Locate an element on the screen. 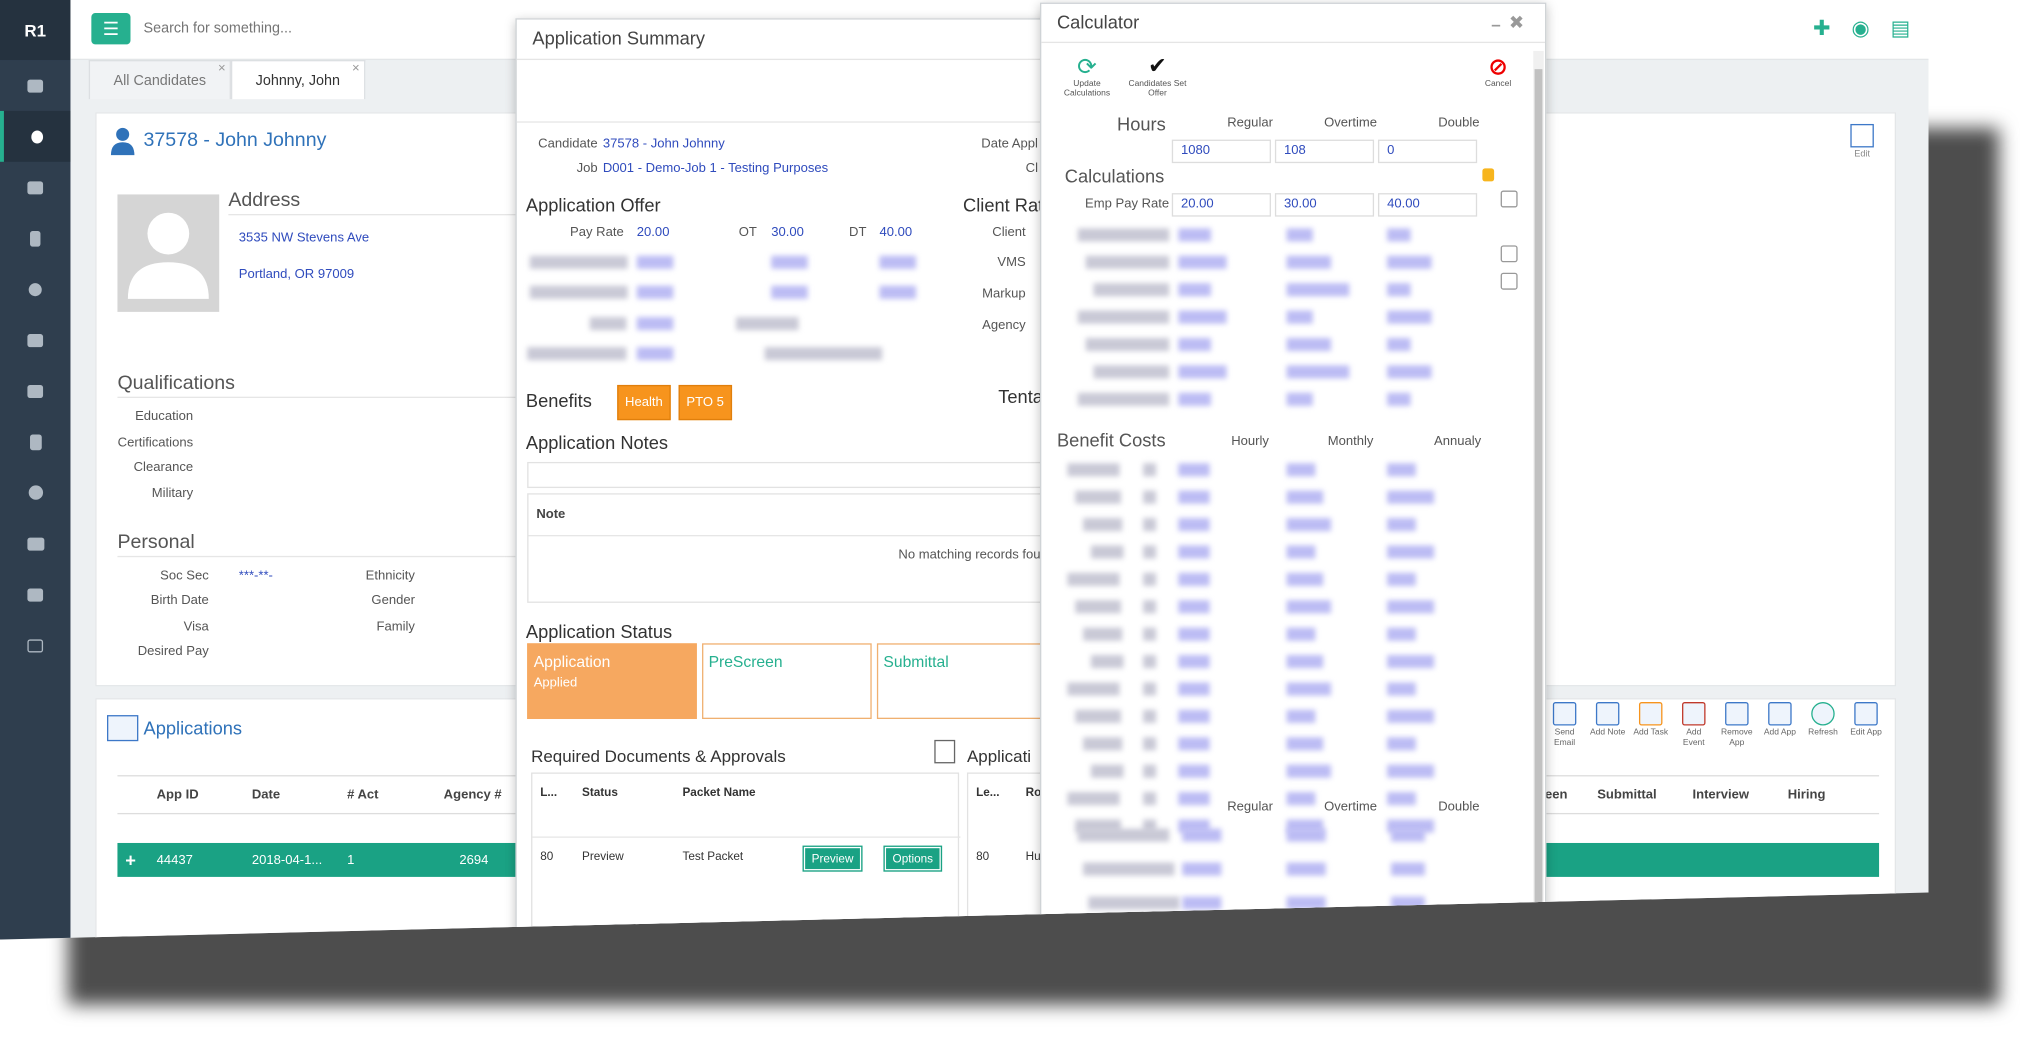 The width and height of the screenshot is (2020, 1060). cell-l: 80 is located at coordinates (547, 856).